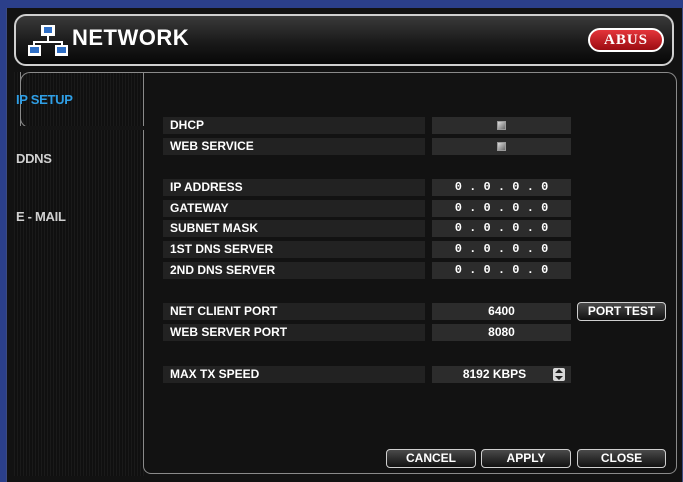 The image size is (683, 482). What do you see at coordinates (526, 458) in the screenshot?
I see `apply-button: APPLY` at bounding box center [526, 458].